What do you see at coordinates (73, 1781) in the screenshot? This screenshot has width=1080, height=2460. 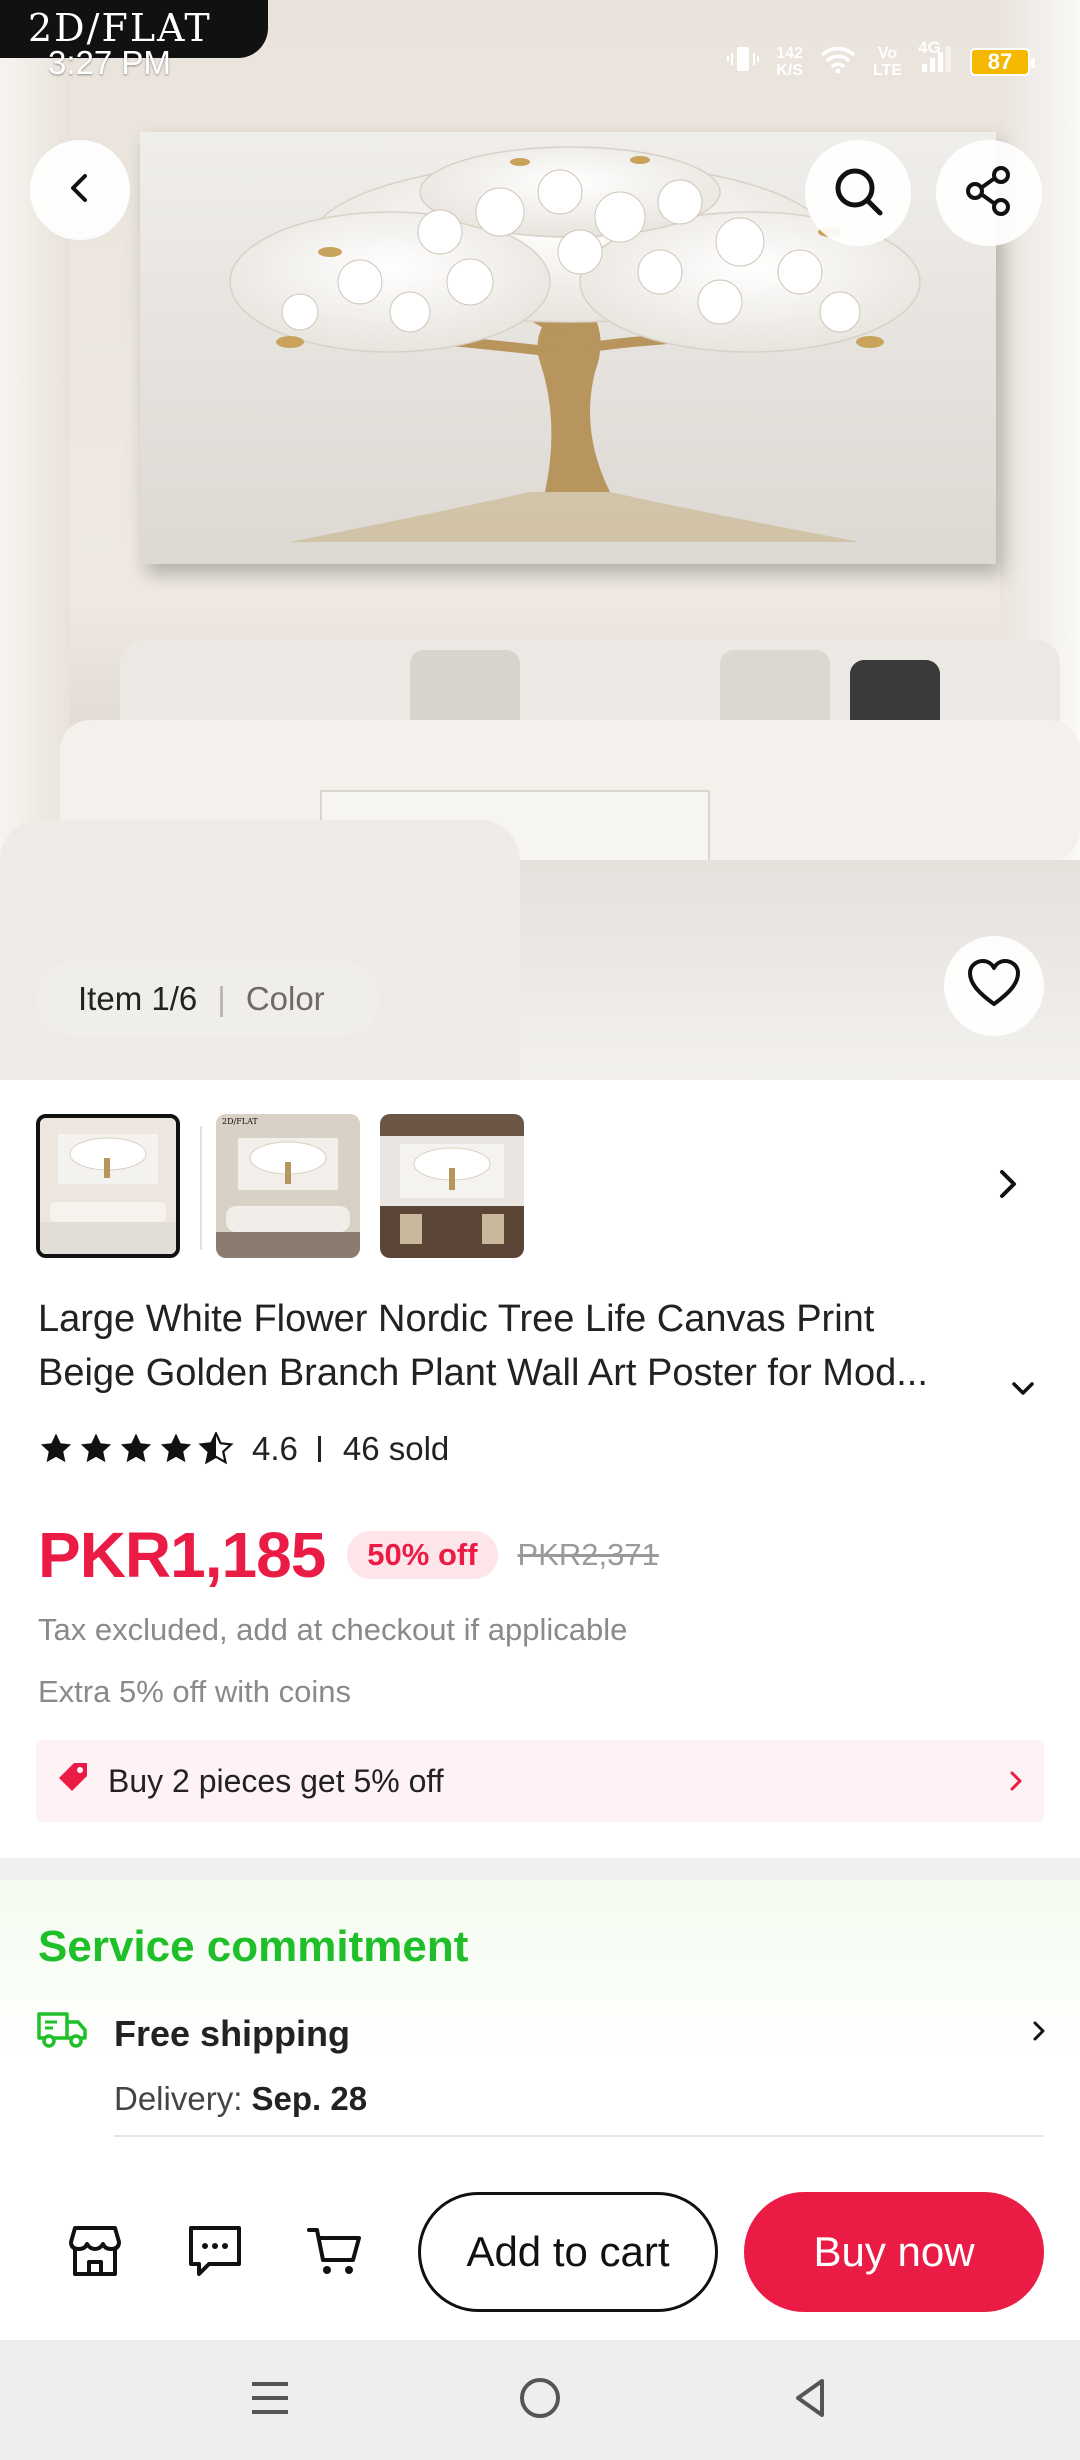 I see `price-tag-icon` at bounding box center [73, 1781].